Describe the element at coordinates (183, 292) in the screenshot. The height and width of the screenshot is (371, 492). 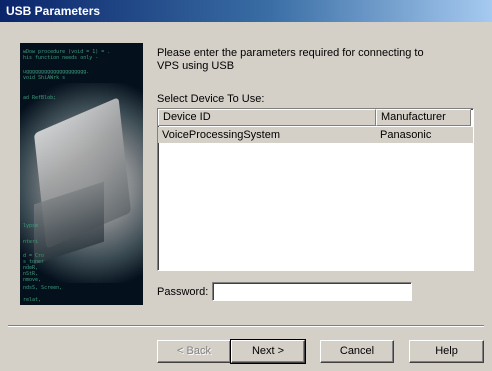
I see `password-label: Password:` at that location.